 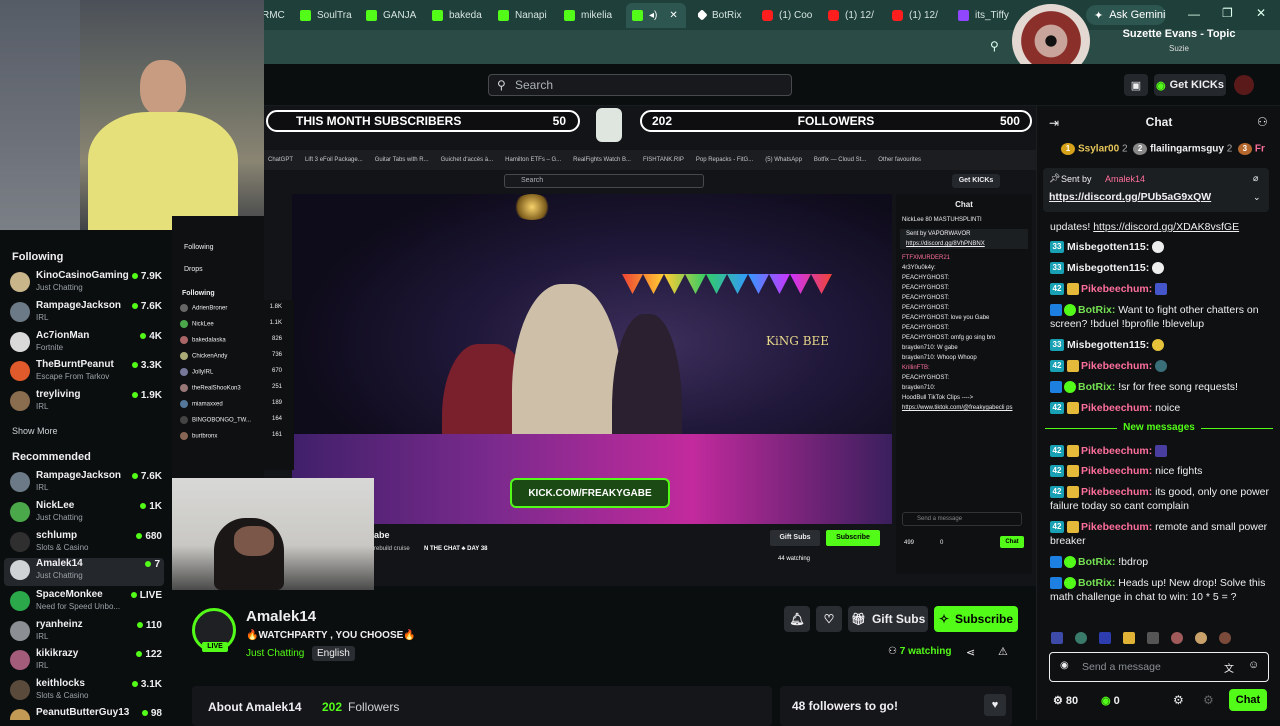 What do you see at coordinates (1136, 85) in the screenshot?
I see `wallet-button: ▣` at bounding box center [1136, 85].